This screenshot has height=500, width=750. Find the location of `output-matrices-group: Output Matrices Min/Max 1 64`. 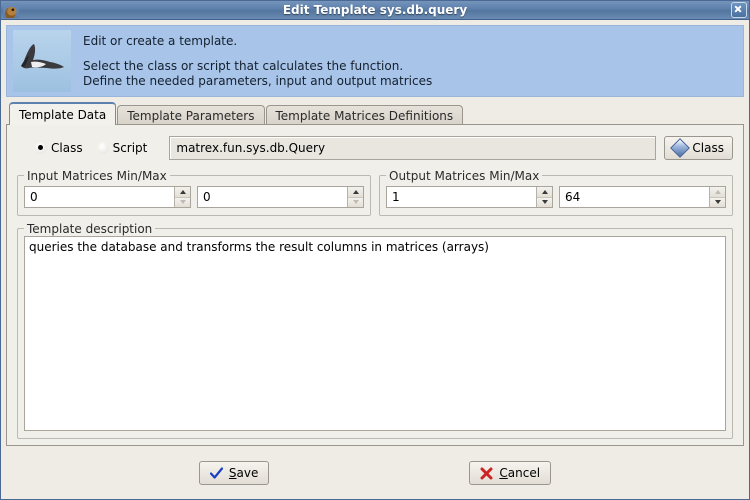

output-matrices-group: Output Matrices Min/Max 1 64 is located at coordinates (556, 192).